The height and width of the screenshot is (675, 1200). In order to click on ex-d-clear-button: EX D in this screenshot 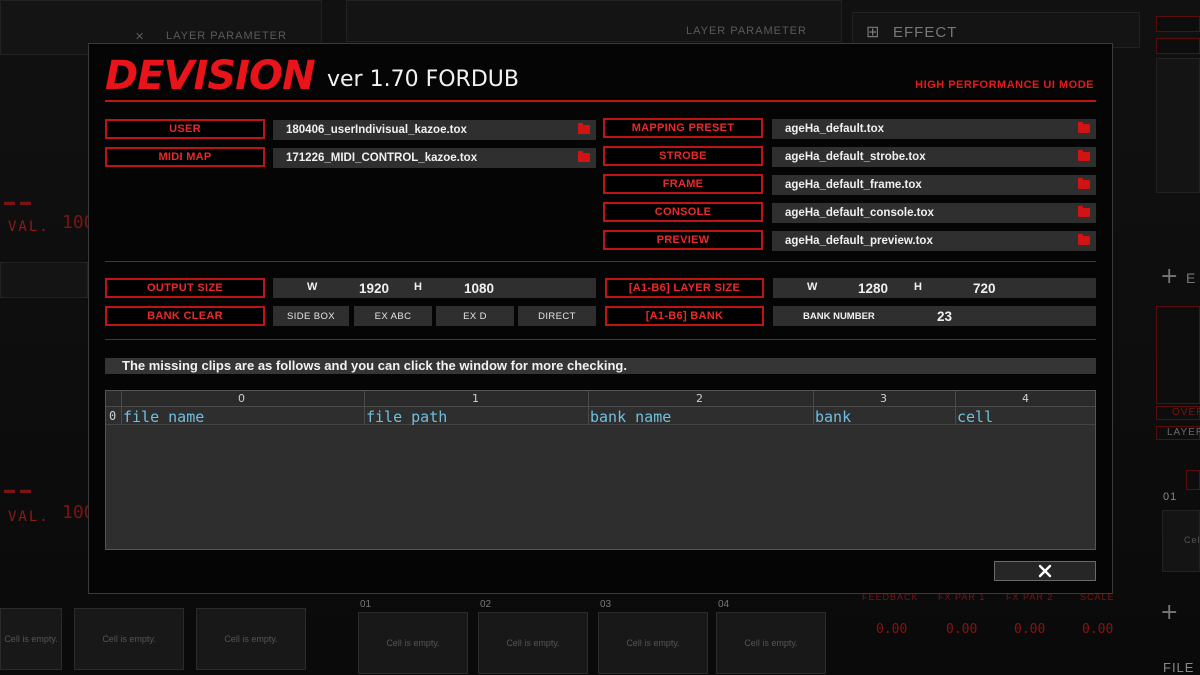, I will do `click(475, 316)`.